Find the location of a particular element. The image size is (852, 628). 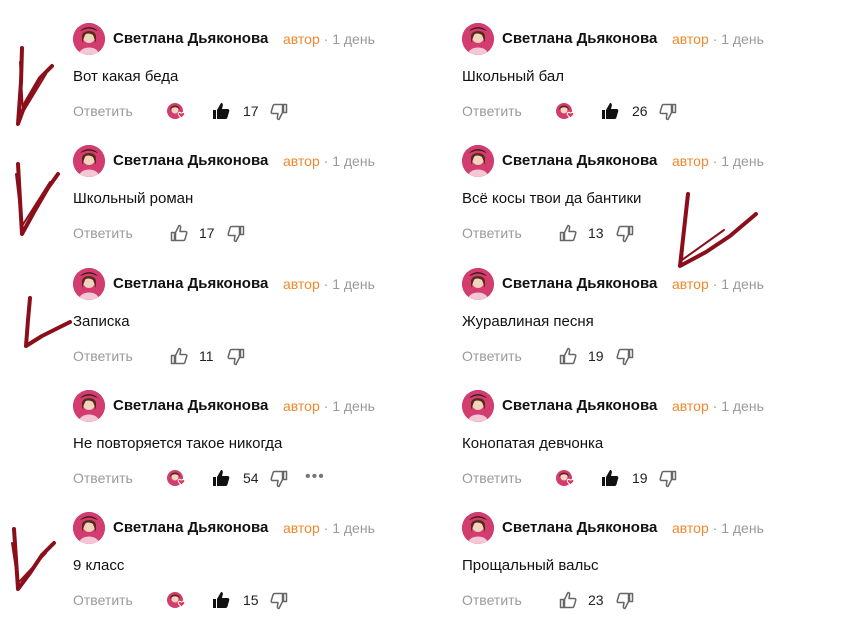

comment-actions: Ответить 17 is located at coordinates (243, 234).